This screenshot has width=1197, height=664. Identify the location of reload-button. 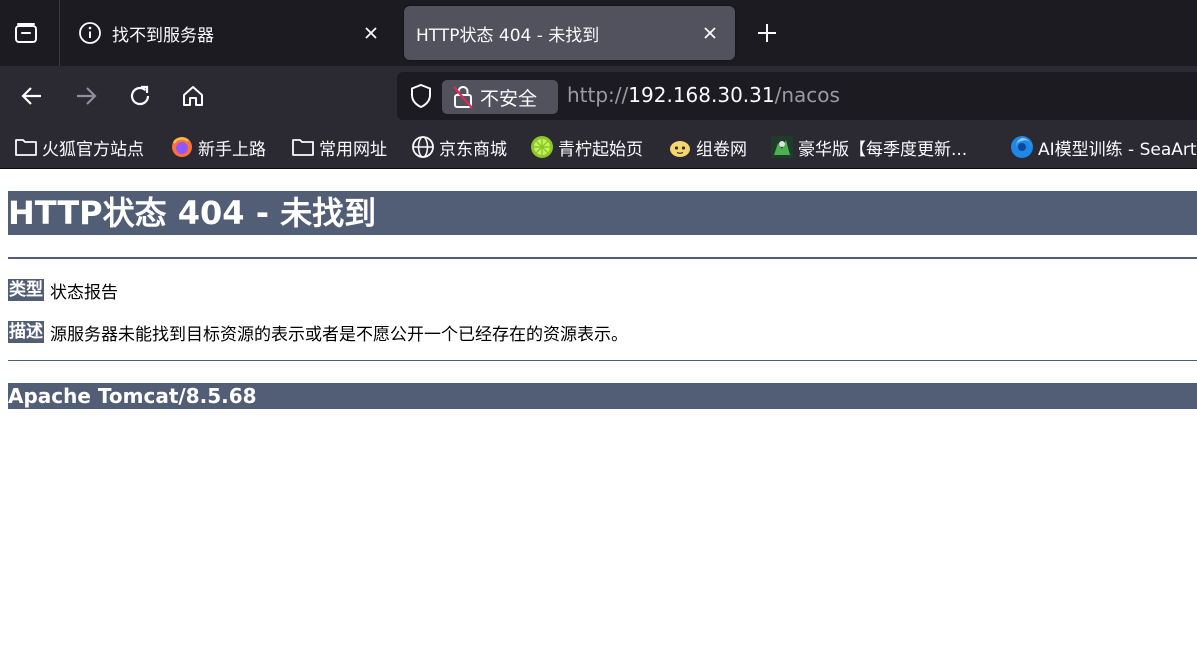
(140, 96).